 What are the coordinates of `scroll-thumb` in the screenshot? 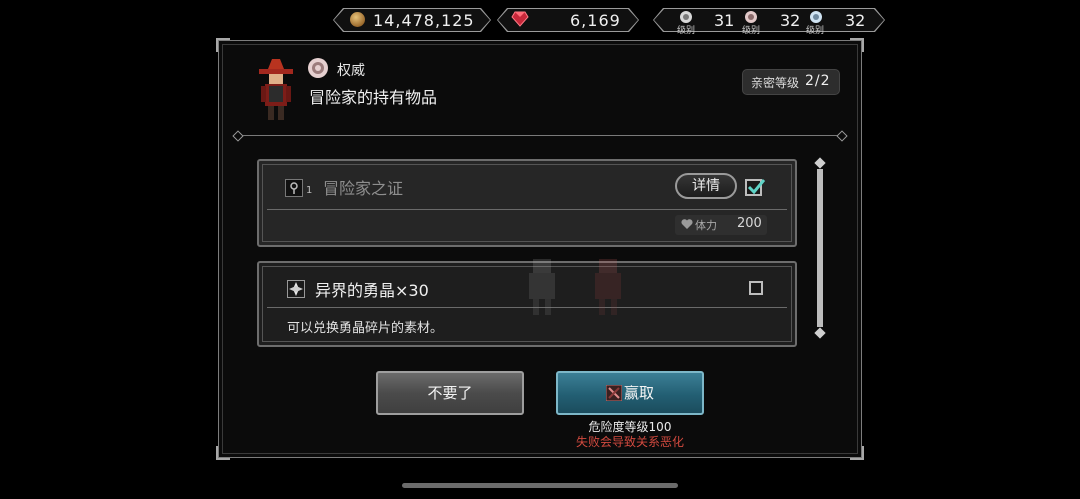 It's located at (820, 248).